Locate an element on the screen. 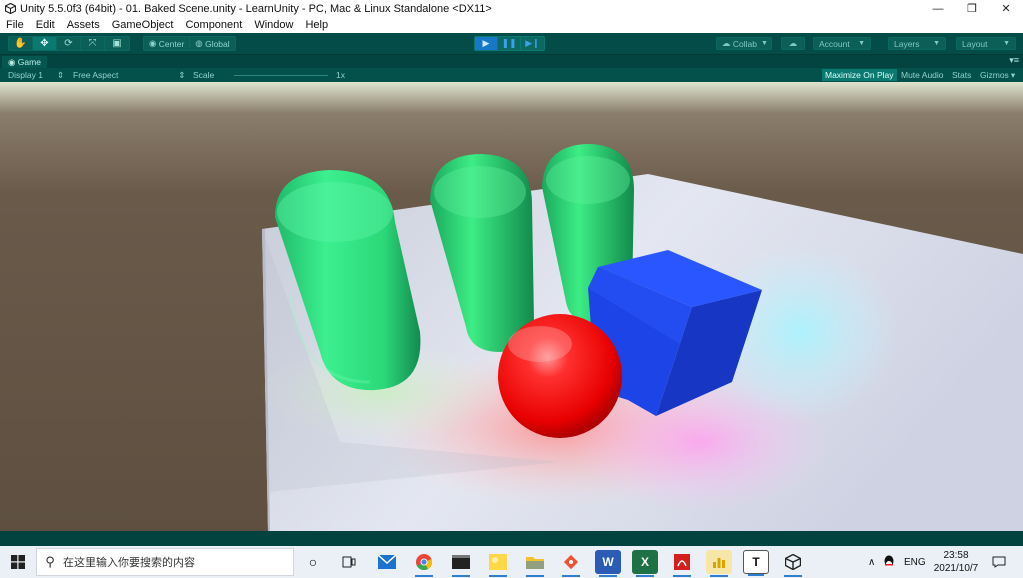 The height and width of the screenshot is (578, 1023). tab-game: ◉ Game is located at coordinates (24, 62).